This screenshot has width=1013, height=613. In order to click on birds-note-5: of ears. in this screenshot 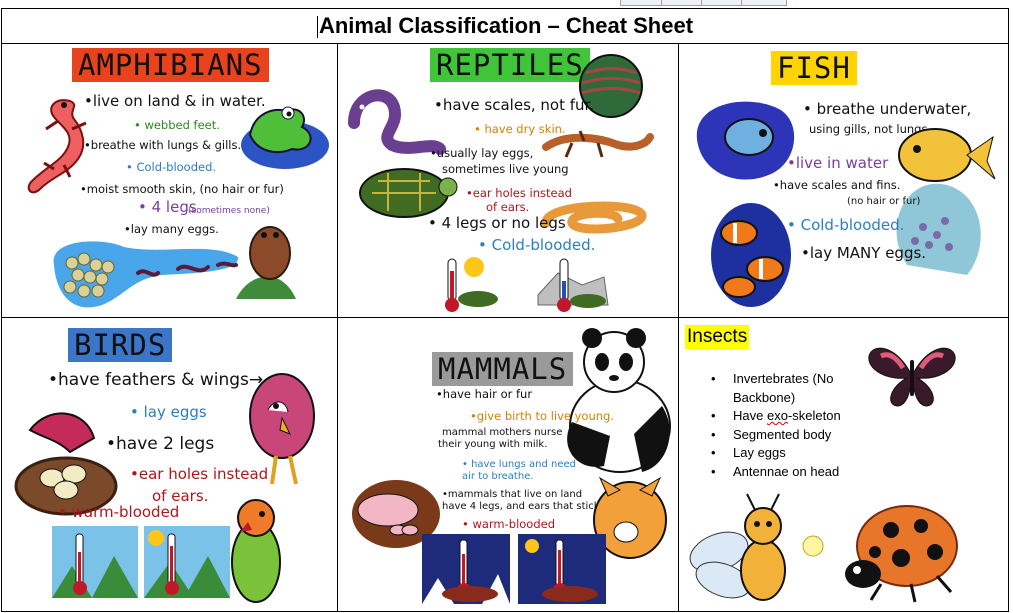, I will do `click(180, 496)`.